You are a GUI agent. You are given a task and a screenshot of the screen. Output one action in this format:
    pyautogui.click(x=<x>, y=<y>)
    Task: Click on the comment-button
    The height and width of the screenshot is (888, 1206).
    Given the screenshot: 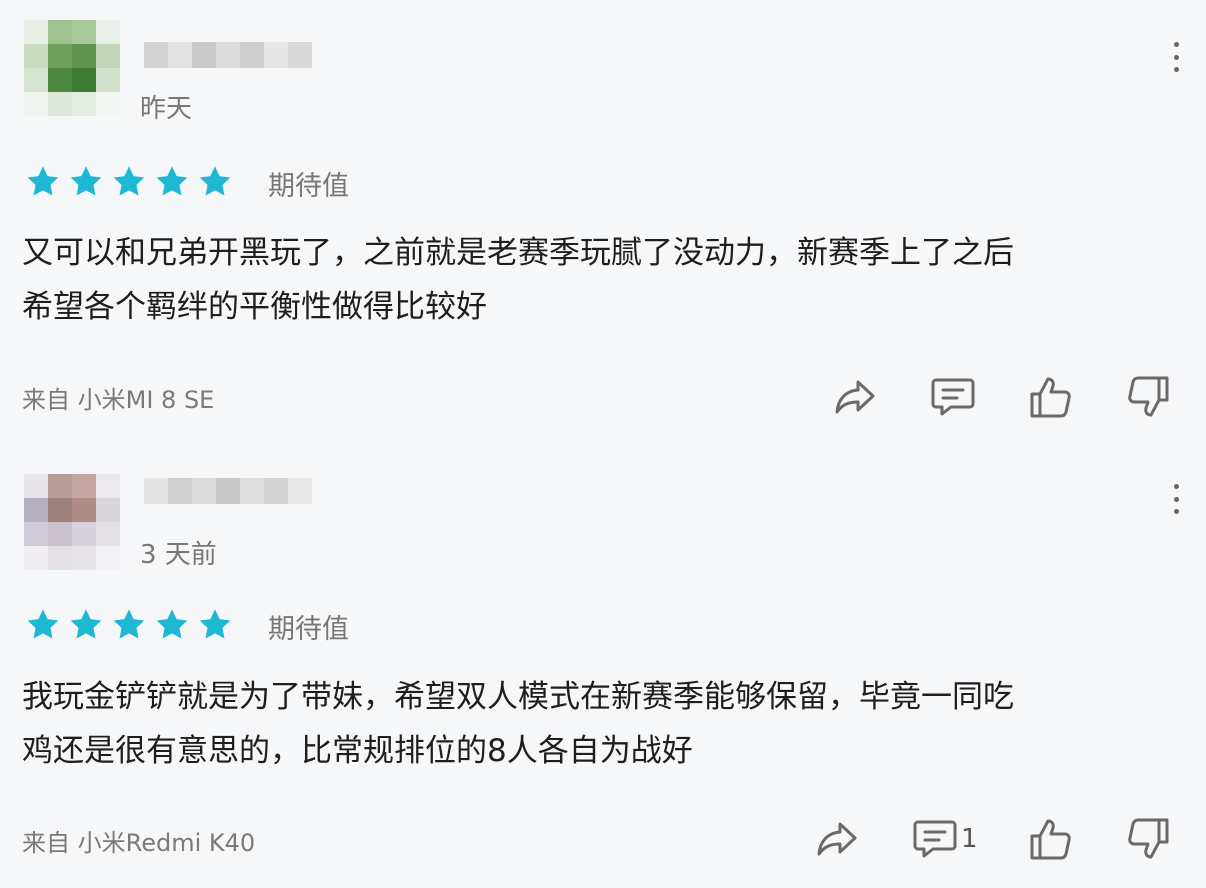 What is the action you would take?
    pyautogui.click(x=955, y=397)
    